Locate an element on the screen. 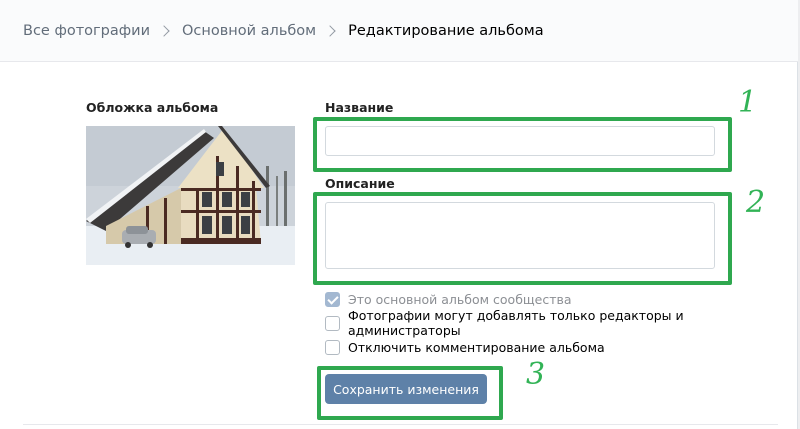 Image resolution: width=800 pixels, height=429 pixels. album-name-input is located at coordinates (520, 141).